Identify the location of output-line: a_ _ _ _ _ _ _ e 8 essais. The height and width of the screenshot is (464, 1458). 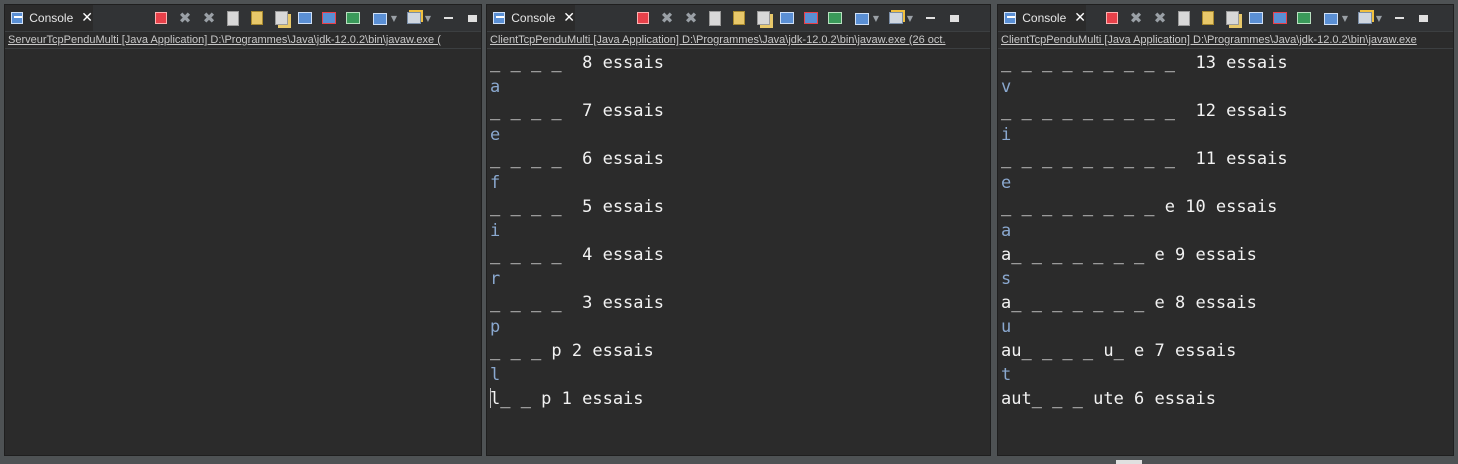
(1129, 303).